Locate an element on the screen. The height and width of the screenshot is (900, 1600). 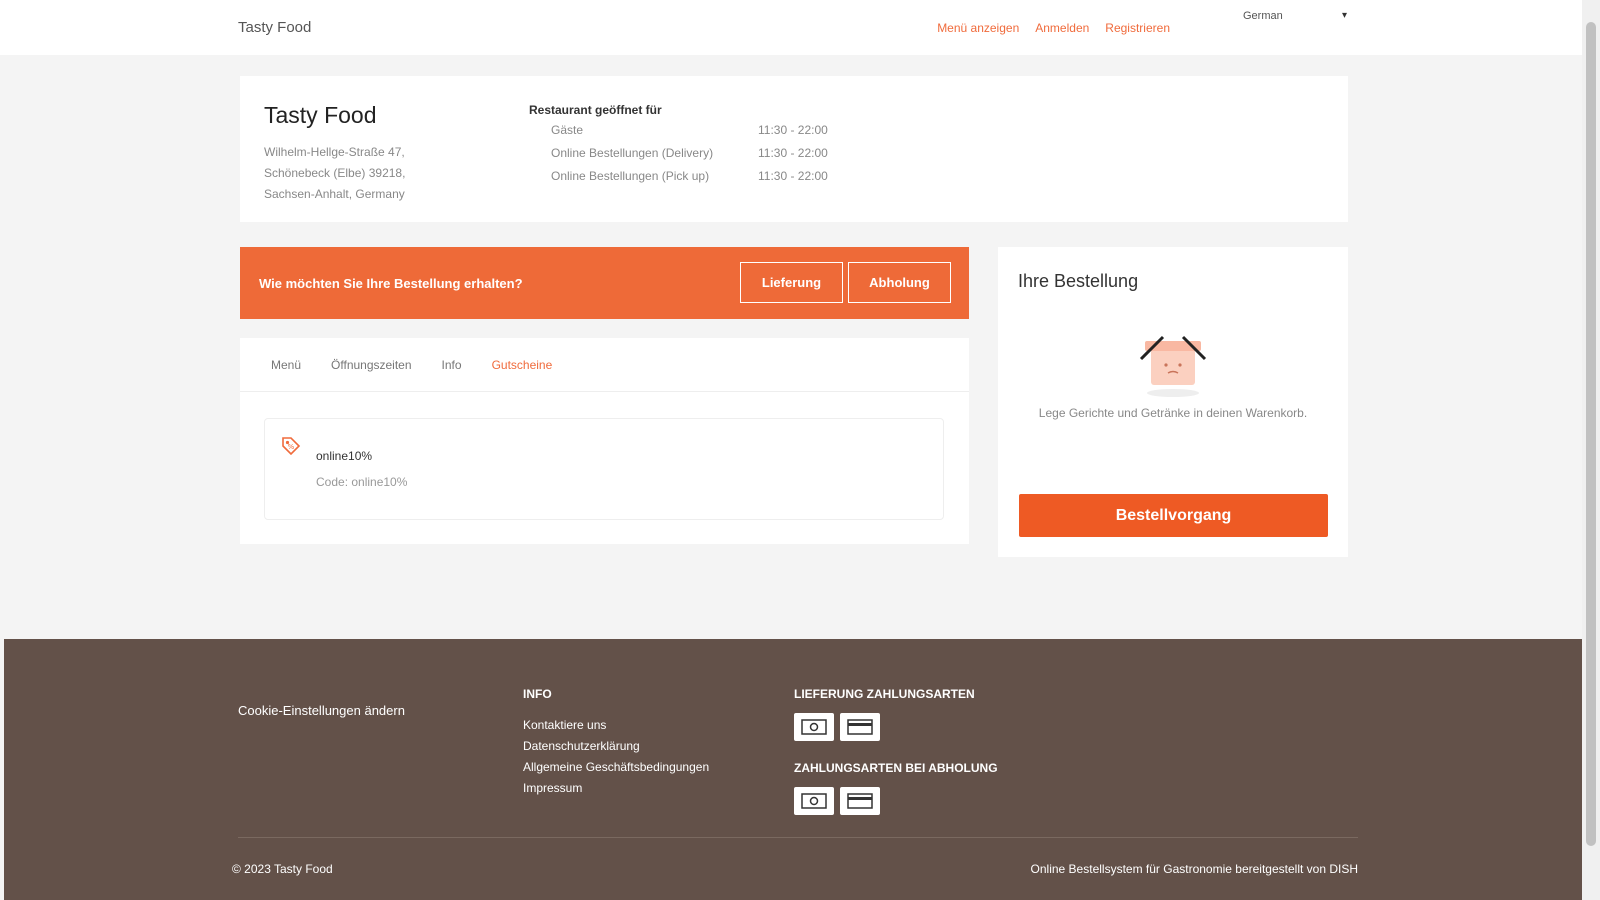
contact-link: Kontaktiere uns is located at coordinates (616, 725).